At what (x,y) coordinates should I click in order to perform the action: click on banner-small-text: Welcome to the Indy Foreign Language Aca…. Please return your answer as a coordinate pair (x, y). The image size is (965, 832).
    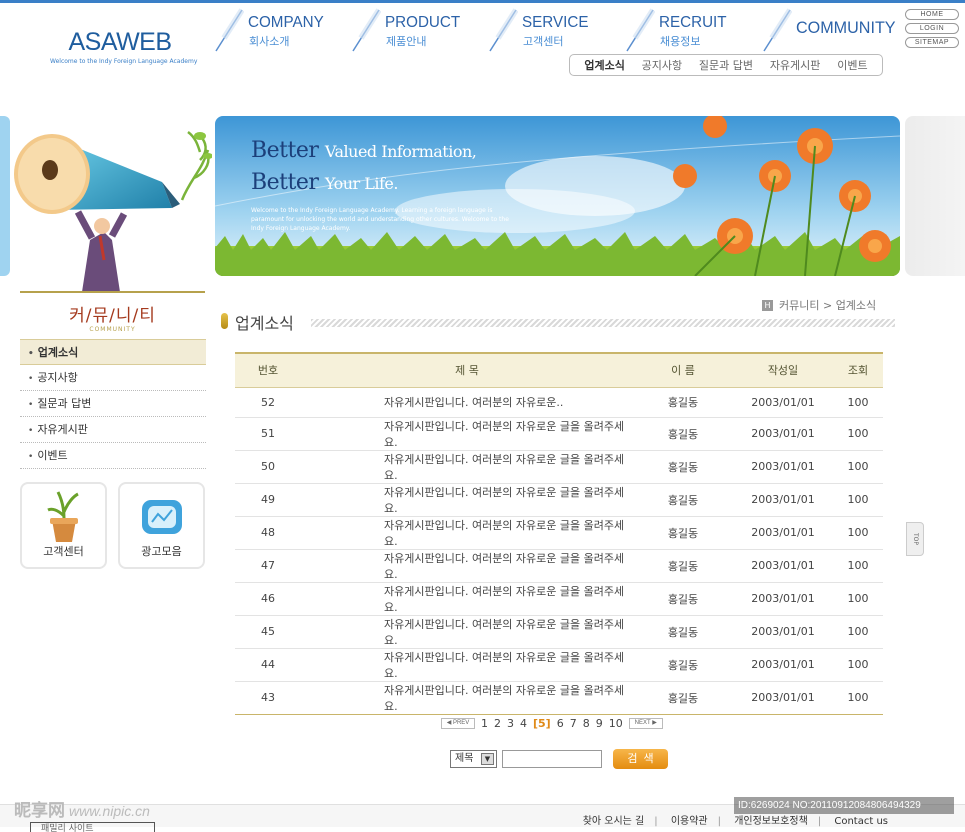
    Looking at the image, I should click on (380, 219).